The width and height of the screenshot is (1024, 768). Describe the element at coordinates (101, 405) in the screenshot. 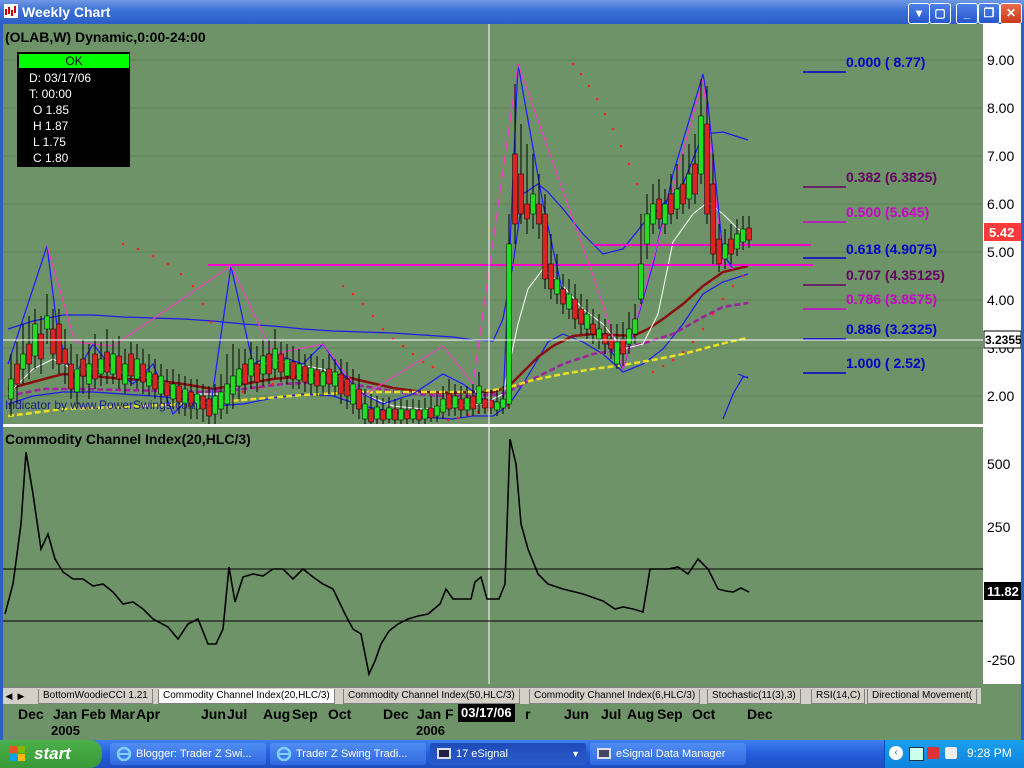

I see `indicator-credit: Indicator by www.PowerSwings.com` at that location.